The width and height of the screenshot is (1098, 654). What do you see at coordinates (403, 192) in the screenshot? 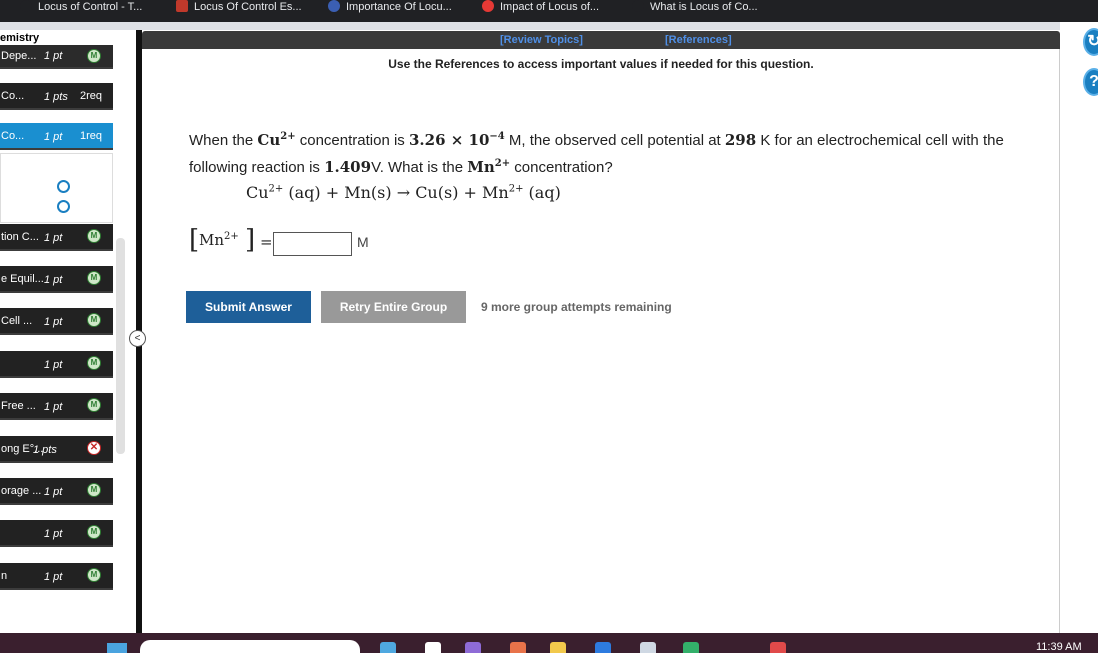
I see `reaction-equation: Cu2+ (aq) + Mn(s) → Cu(s) + Mn2+ (aq)` at bounding box center [403, 192].